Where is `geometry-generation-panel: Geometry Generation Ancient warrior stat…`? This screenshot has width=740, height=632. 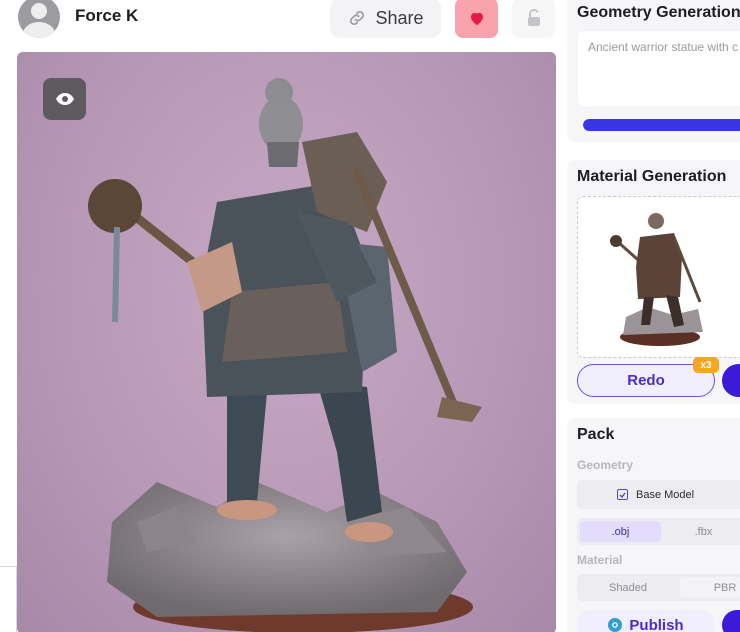 geometry-generation-panel: Geometry Generation Ancient warrior stat… is located at coordinates (653, 71).